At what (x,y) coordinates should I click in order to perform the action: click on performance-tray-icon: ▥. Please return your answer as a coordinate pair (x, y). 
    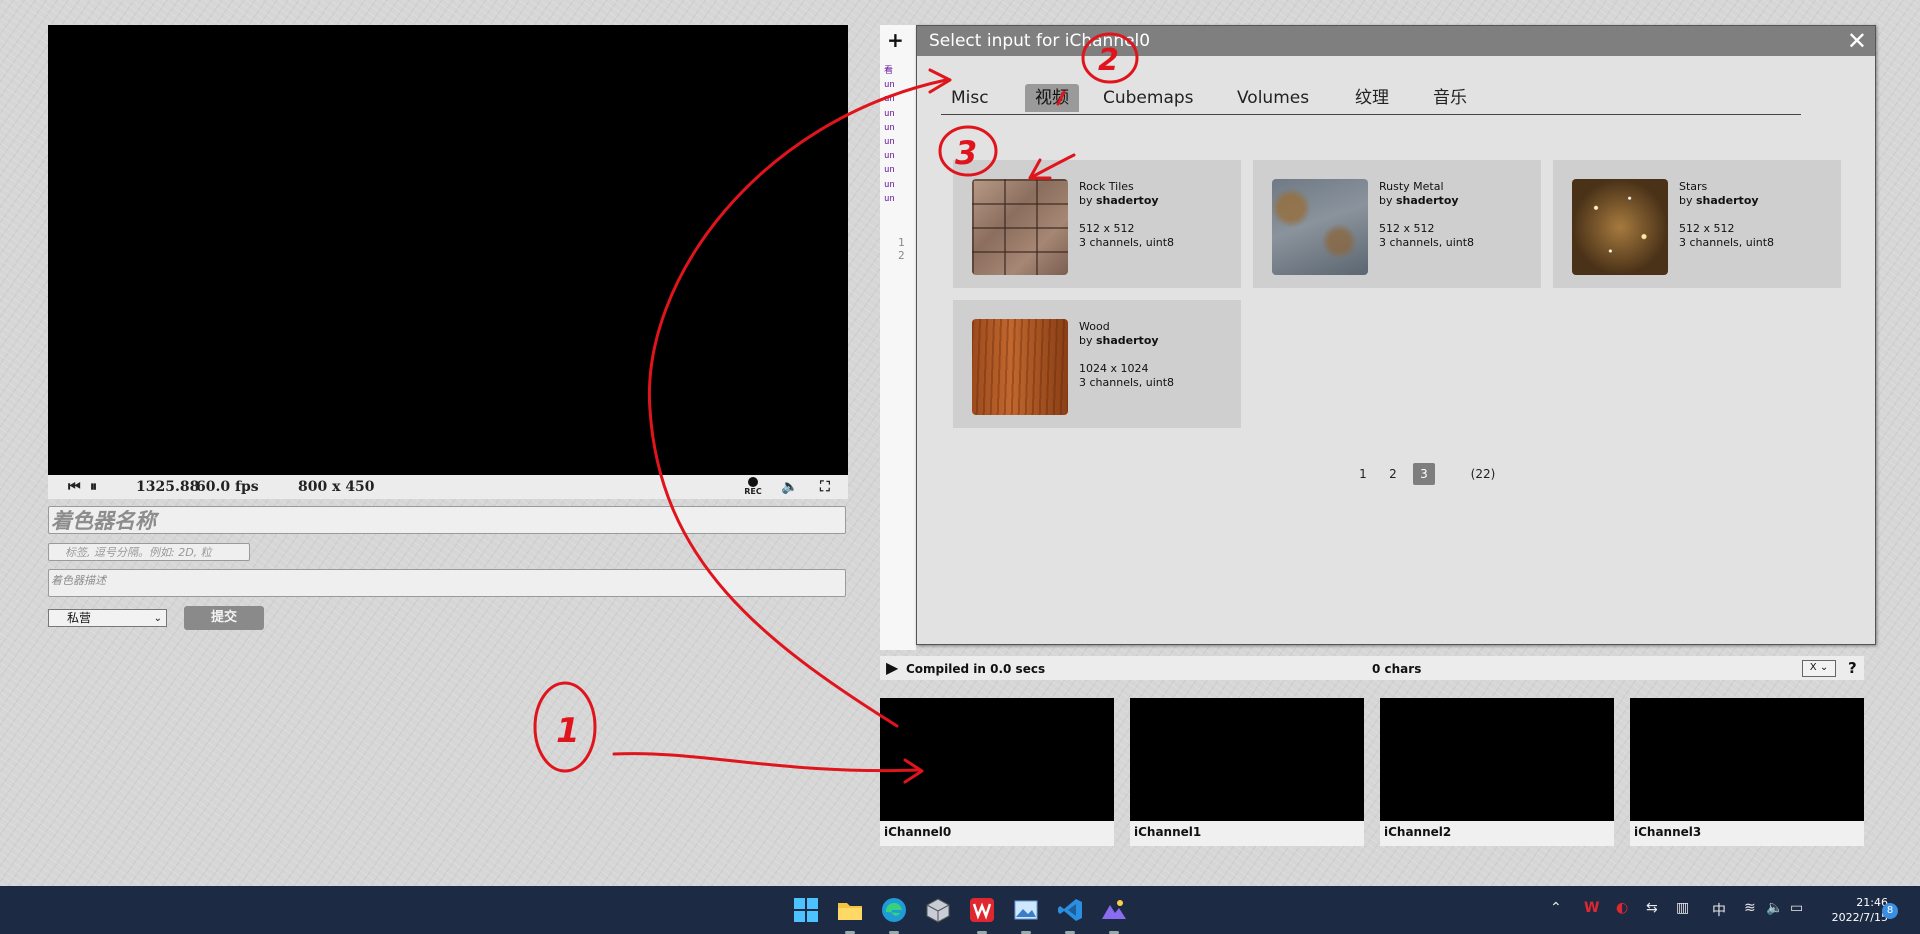
    Looking at the image, I should click on (1682, 908).